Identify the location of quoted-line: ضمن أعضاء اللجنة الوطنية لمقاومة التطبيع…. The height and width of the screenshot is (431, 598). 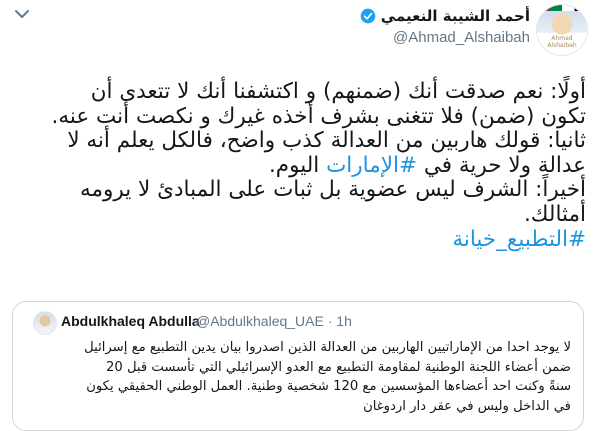
(338, 367).